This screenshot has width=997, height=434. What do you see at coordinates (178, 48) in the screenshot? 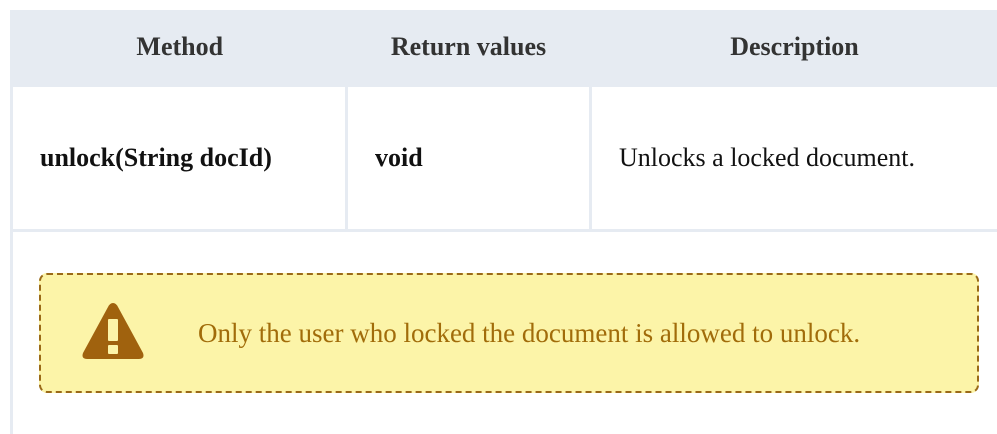
I see `header-method: Method` at bounding box center [178, 48].